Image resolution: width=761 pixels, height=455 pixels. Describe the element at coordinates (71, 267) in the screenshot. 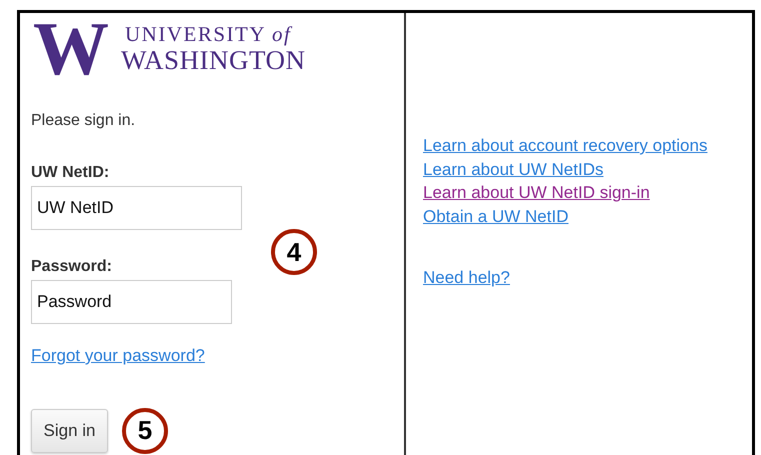

I see `field-label: Password:` at that location.